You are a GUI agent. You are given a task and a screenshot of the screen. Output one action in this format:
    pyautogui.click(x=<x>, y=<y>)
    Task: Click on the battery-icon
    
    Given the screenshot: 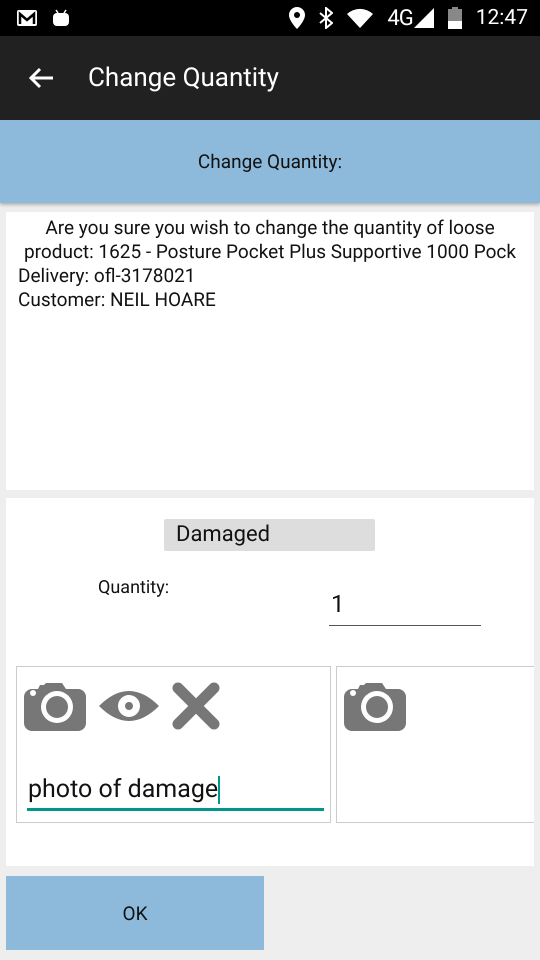 What is the action you would take?
    pyautogui.click(x=455, y=18)
    